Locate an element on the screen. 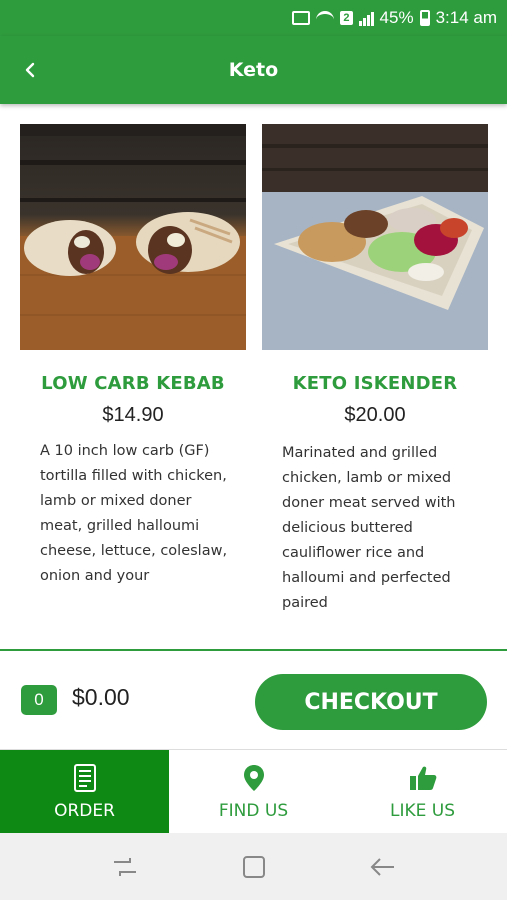  product-name: LOW CARB KEBAB is located at coordinates (133, 384).